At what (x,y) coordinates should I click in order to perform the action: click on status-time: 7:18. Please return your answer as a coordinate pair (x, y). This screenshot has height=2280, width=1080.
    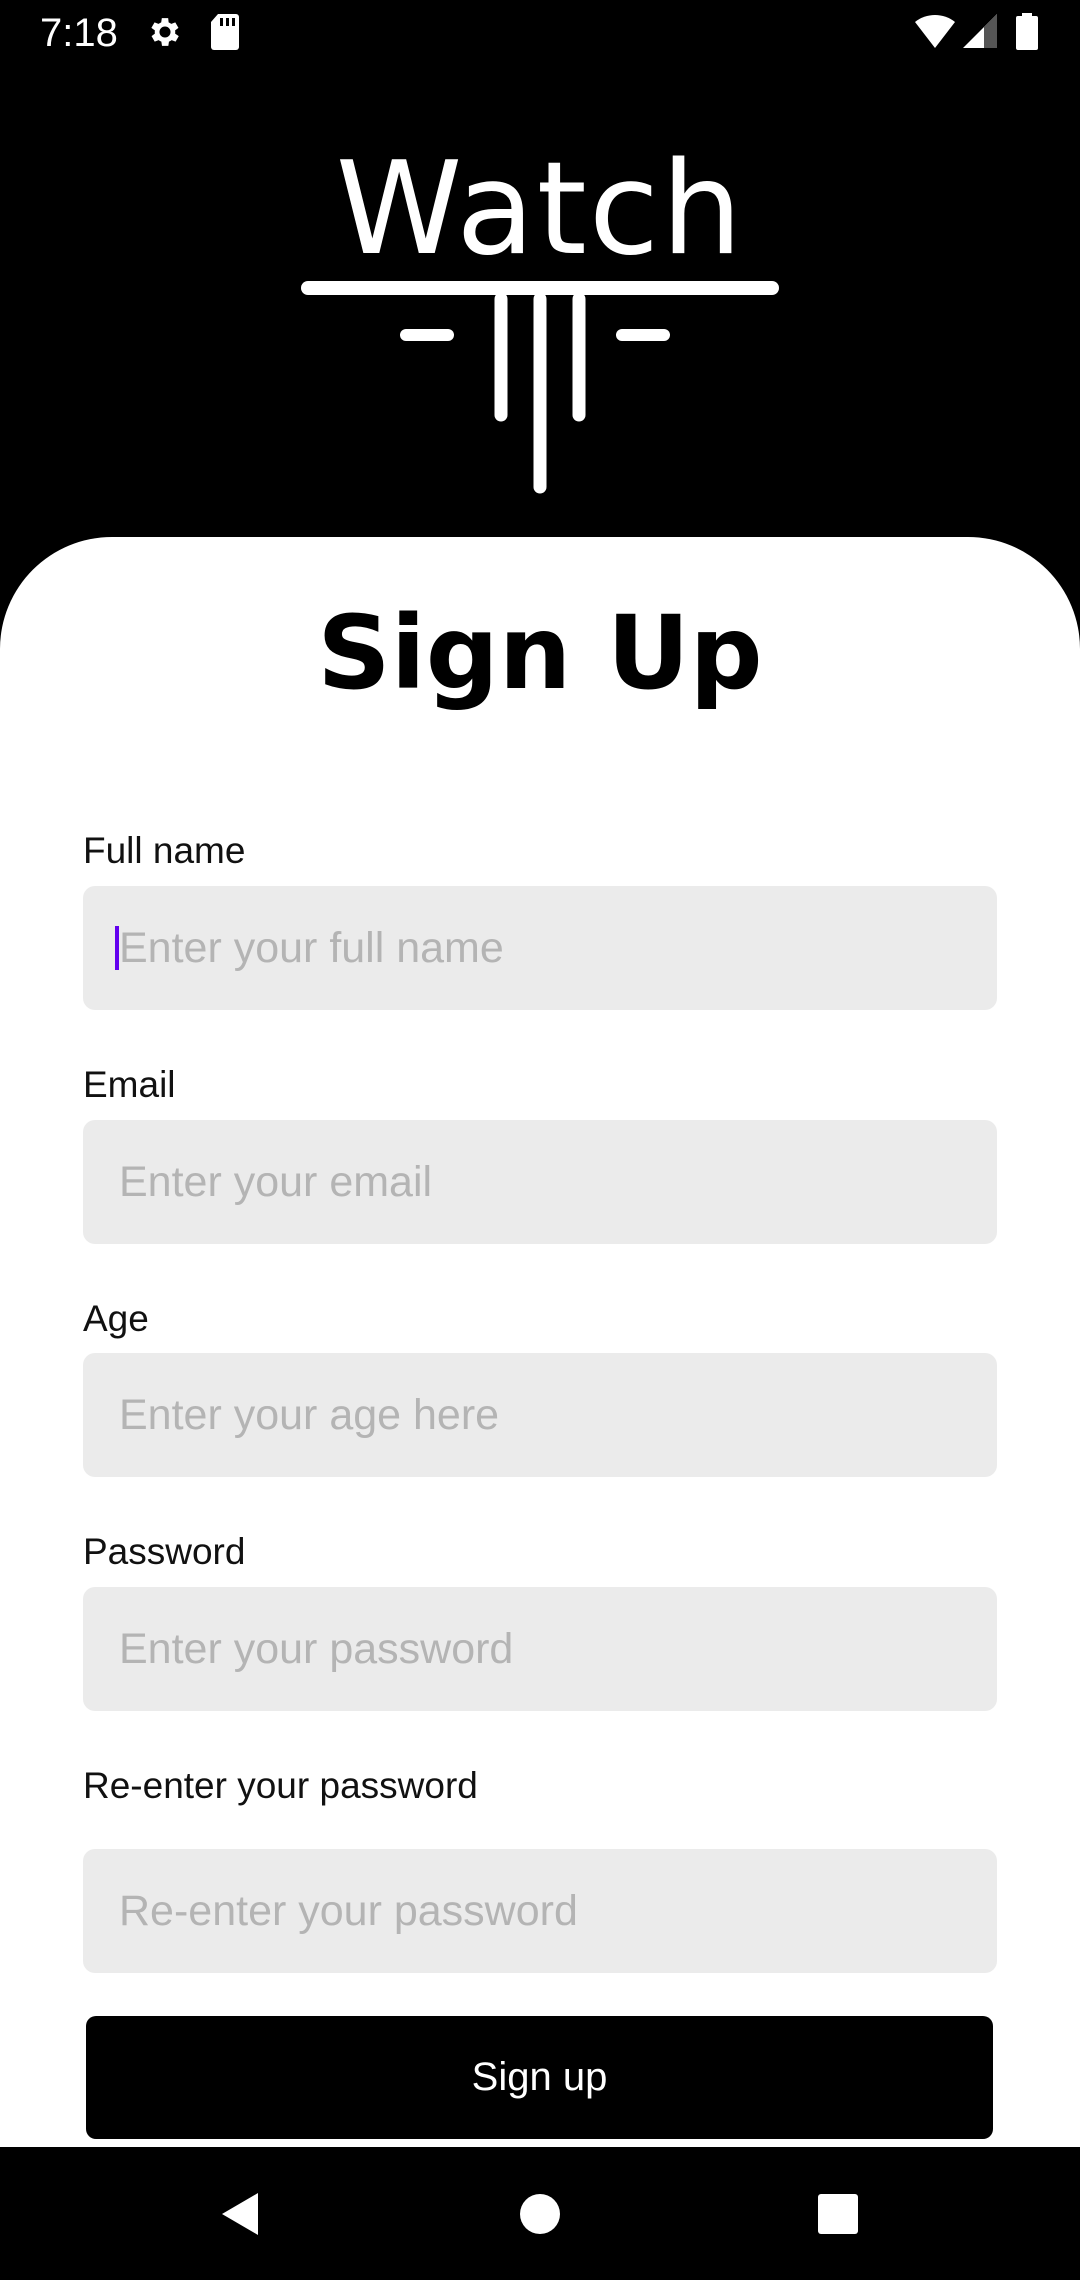
    Looking at the image, I should click on (79, 33).